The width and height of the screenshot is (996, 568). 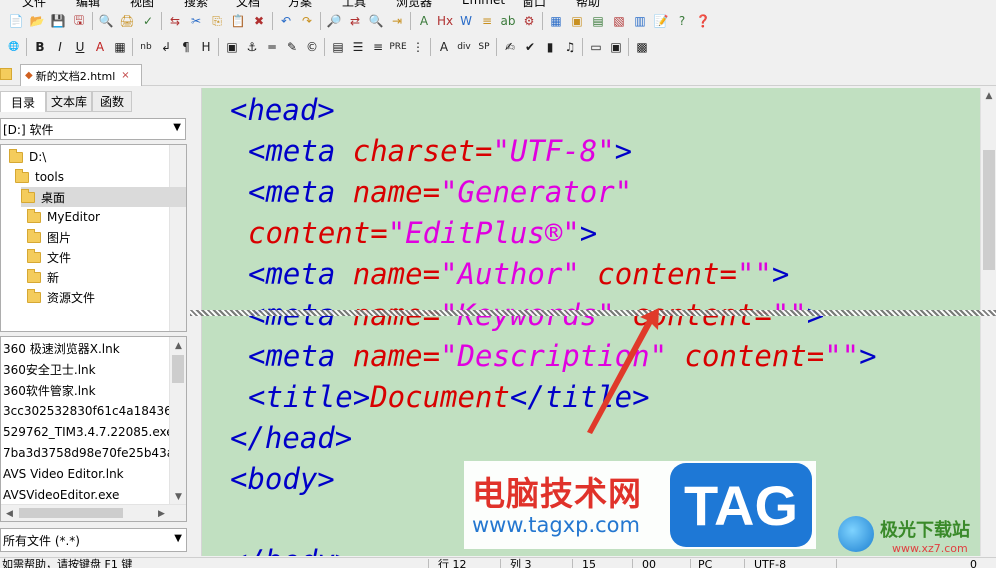 What do you see at coordinates (596, 47) in the screenshot?
I see `form-button: ▭` at bounding box center [596, 47].